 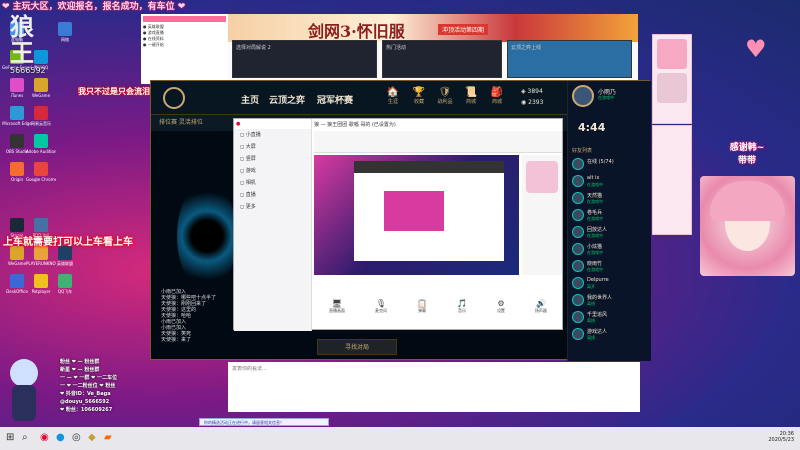 What do you see at coordinates (542, 177) in the screenshot?
I see `preview-cam-thumb` at bounding box center [542, 177].